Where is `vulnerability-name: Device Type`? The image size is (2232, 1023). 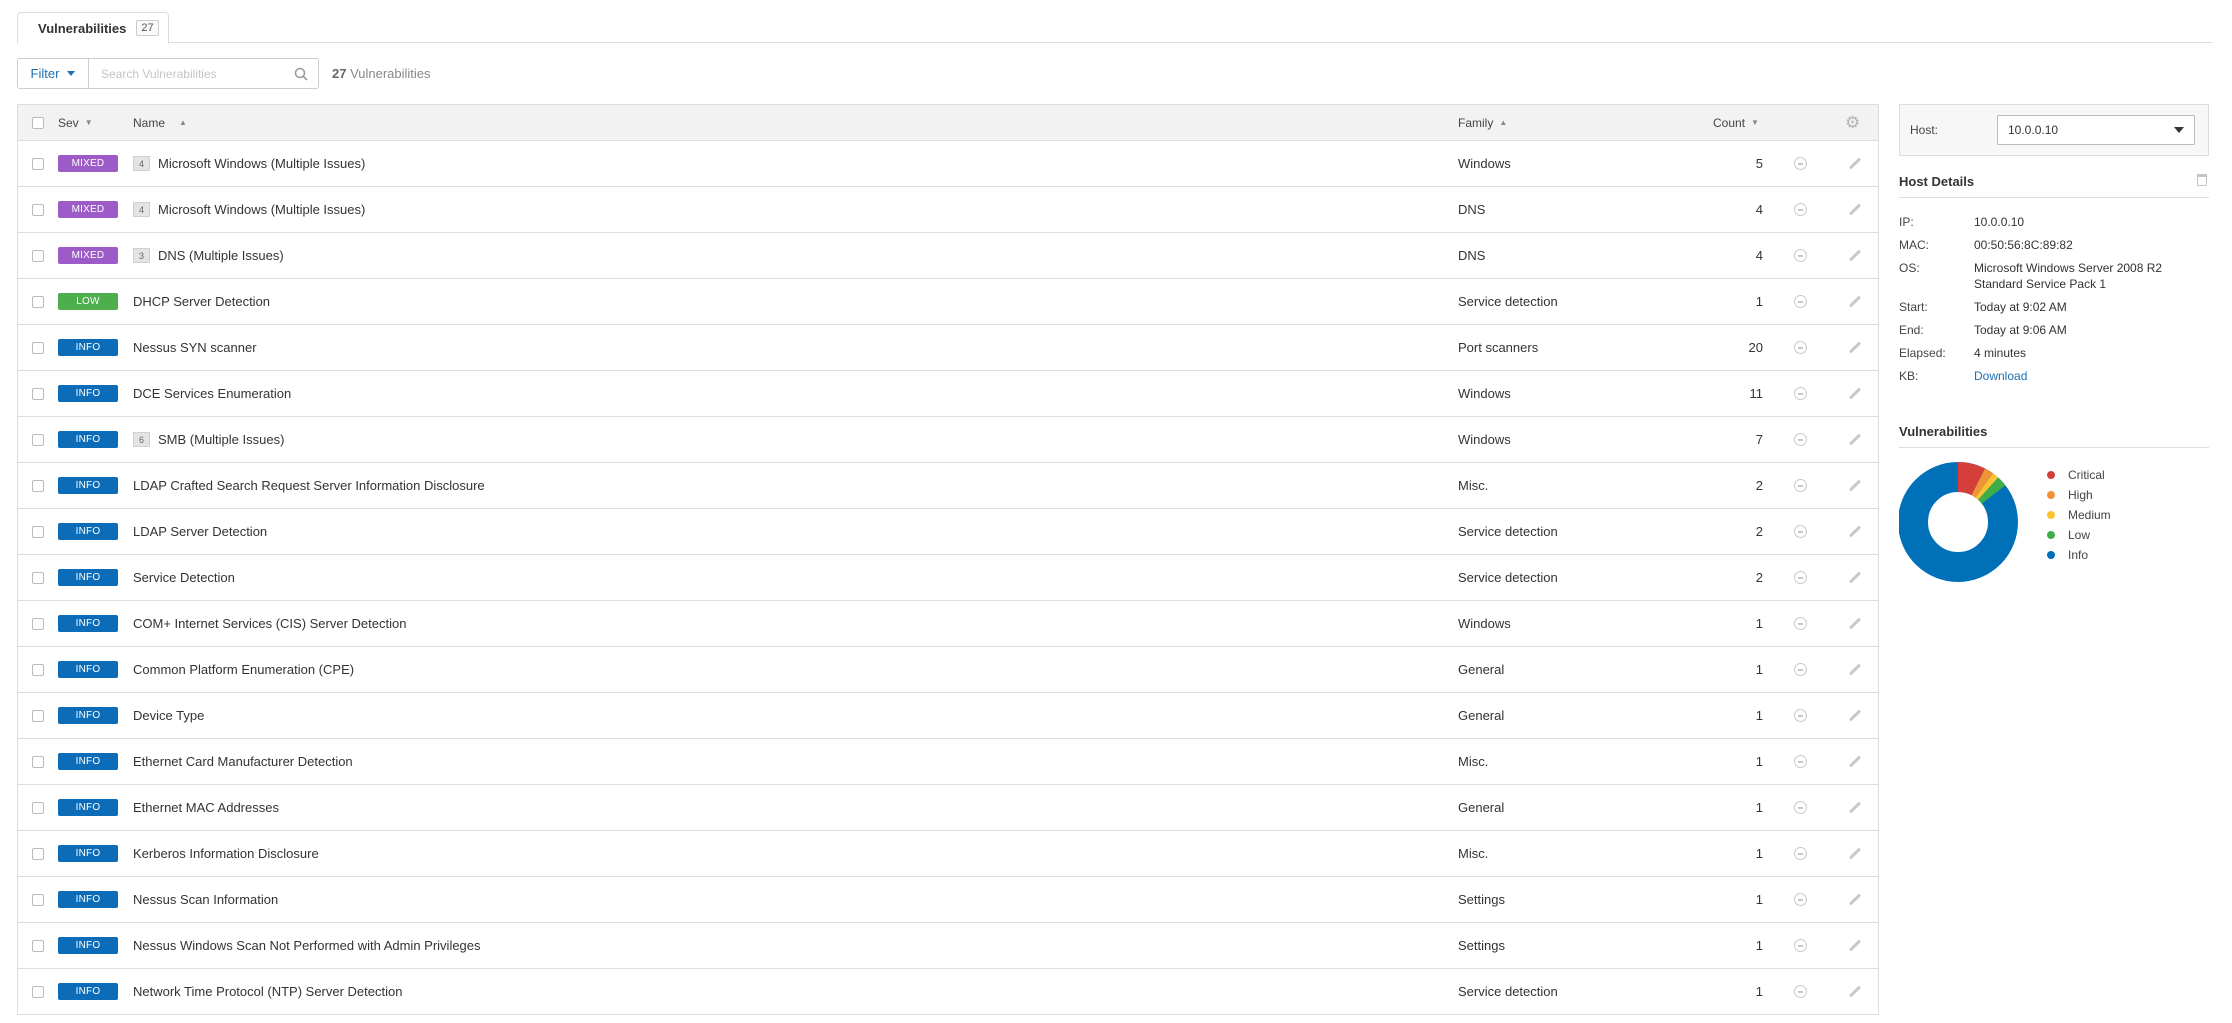 vulnerability-name: Device Type is located at coordinates (168, 715).